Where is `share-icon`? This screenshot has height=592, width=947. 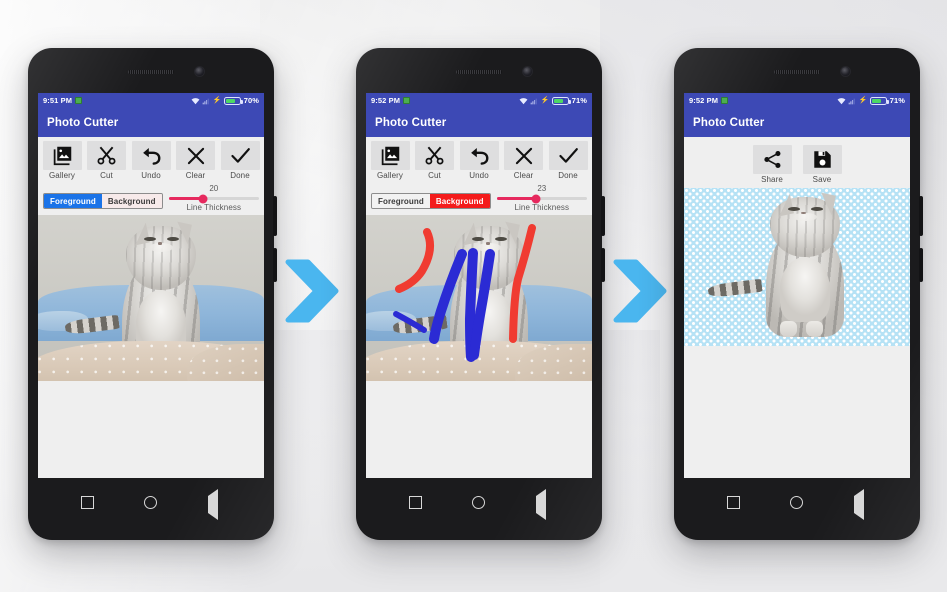
share-icon is located at coordinates (771, 159).